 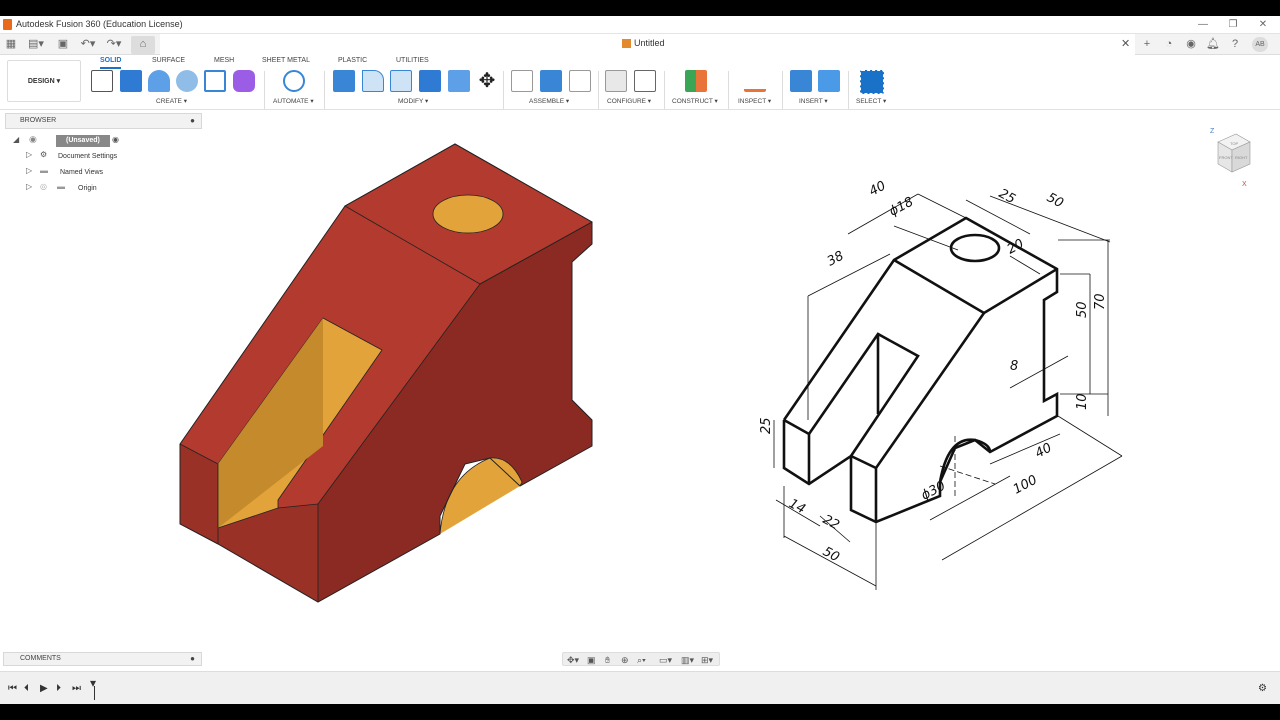 What do you see at coordinates (344, 81) in the screenshot?
I see `press-pull-icon` at bounding box center [344, 81].